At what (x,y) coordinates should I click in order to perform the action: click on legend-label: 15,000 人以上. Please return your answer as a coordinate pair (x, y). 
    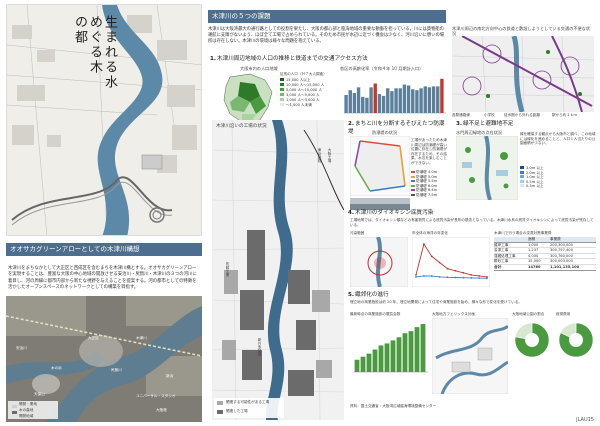
    Looking at the image, I should click on (298, 80).